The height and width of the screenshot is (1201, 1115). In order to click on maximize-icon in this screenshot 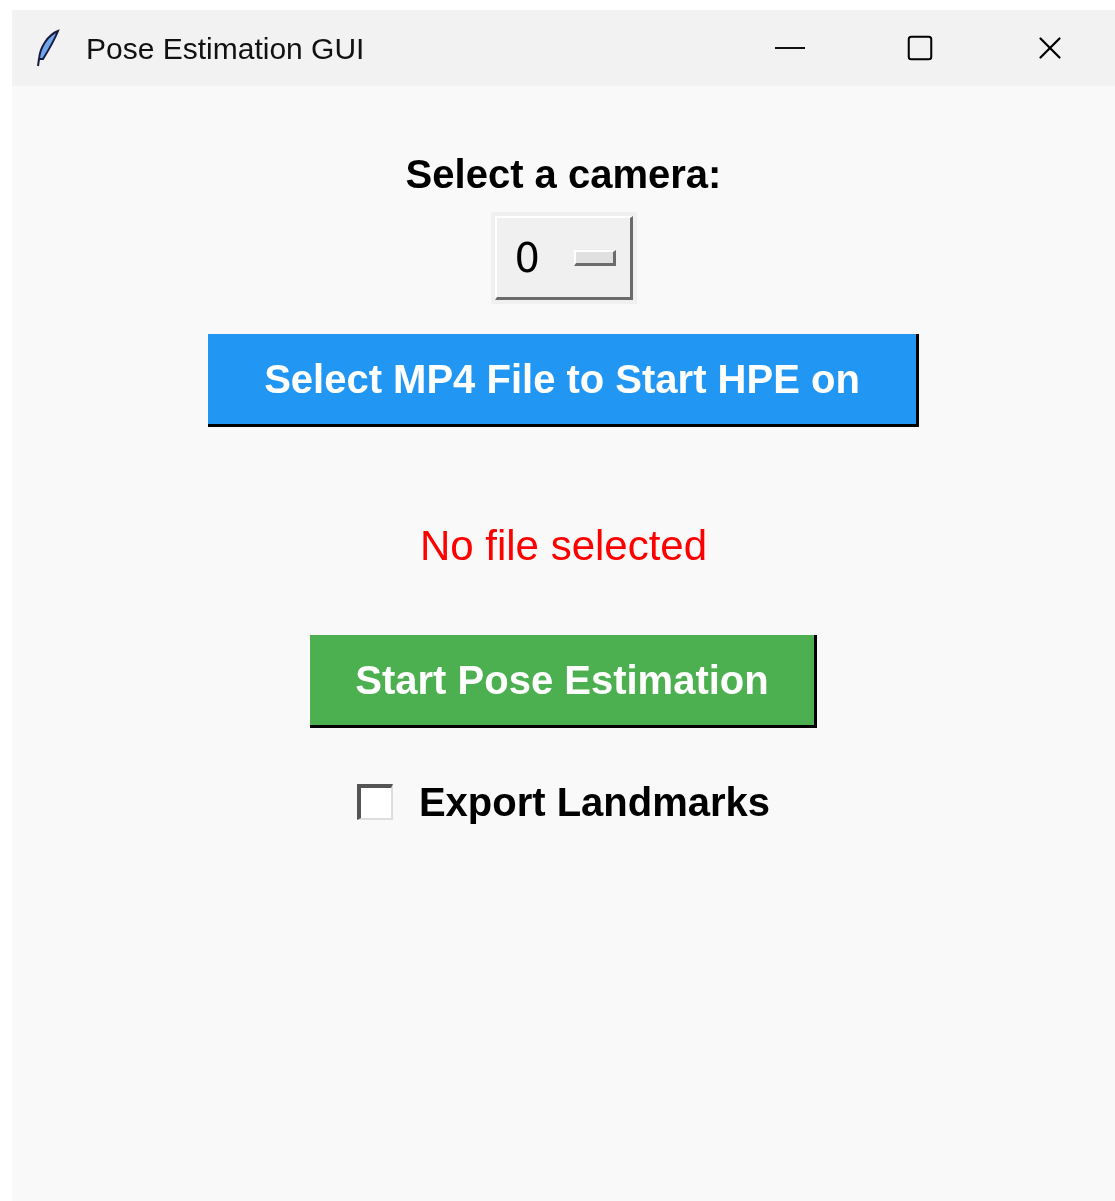, I will do `click(920, 48)`.